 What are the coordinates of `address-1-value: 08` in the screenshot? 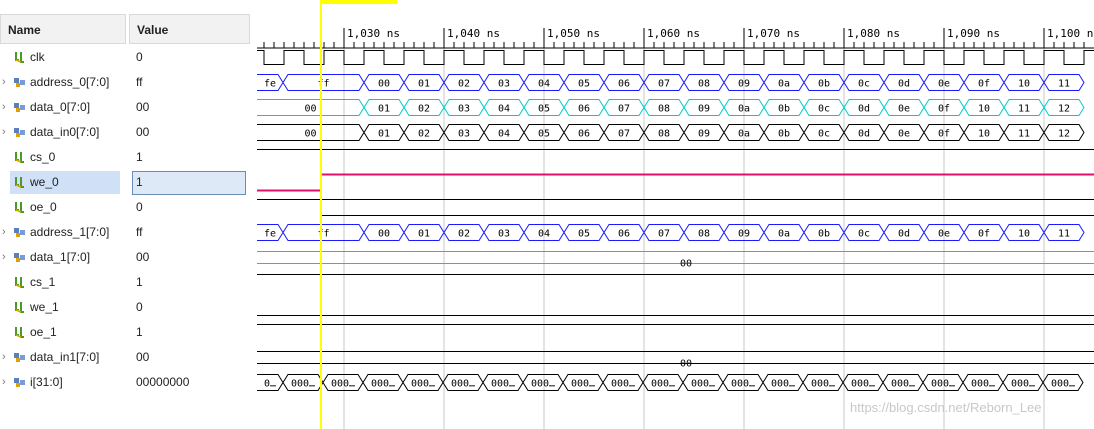 It's located at (704, 234).